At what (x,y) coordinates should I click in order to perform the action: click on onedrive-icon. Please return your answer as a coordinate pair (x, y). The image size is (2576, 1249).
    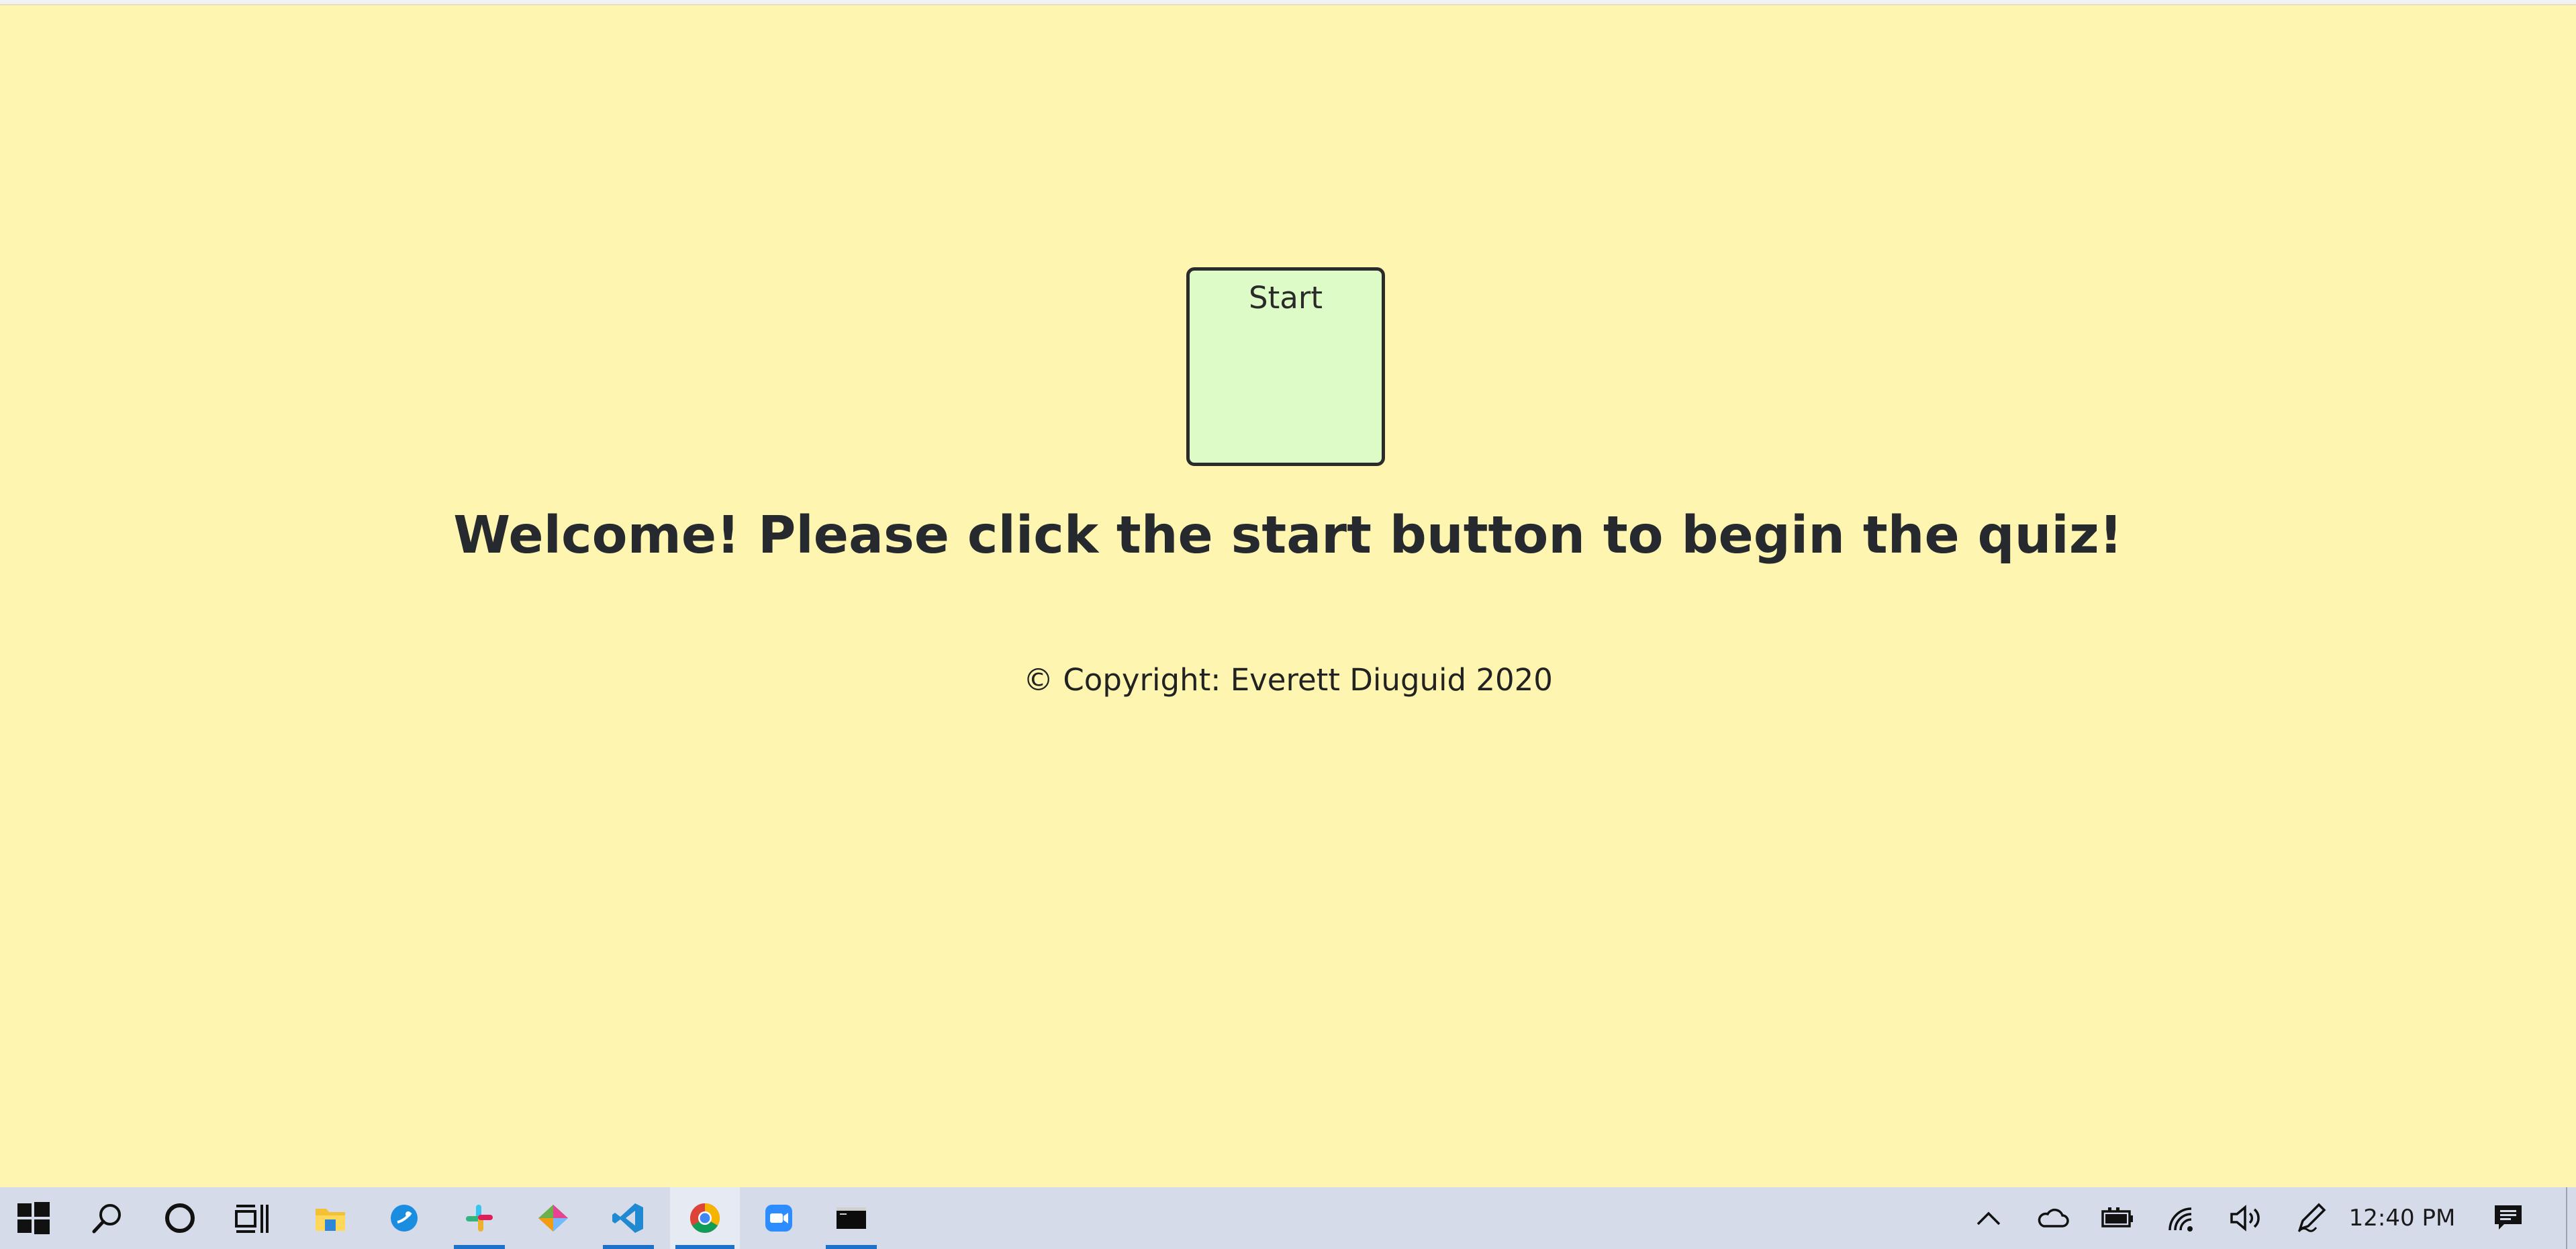
    Looking at the image, I should click on (2053, 1218).